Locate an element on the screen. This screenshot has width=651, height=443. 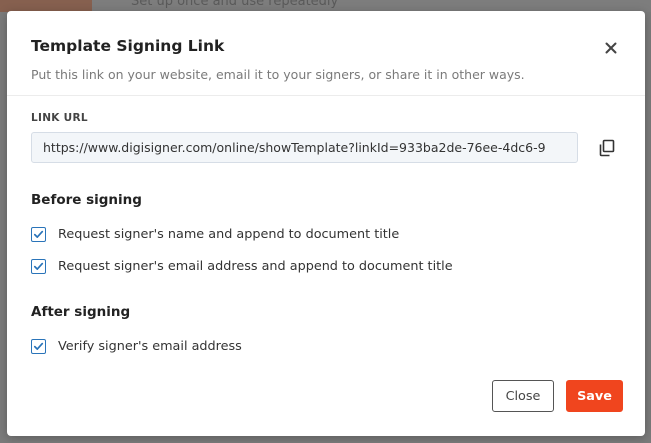
save-button: Save is located at coordinates (594, 396).